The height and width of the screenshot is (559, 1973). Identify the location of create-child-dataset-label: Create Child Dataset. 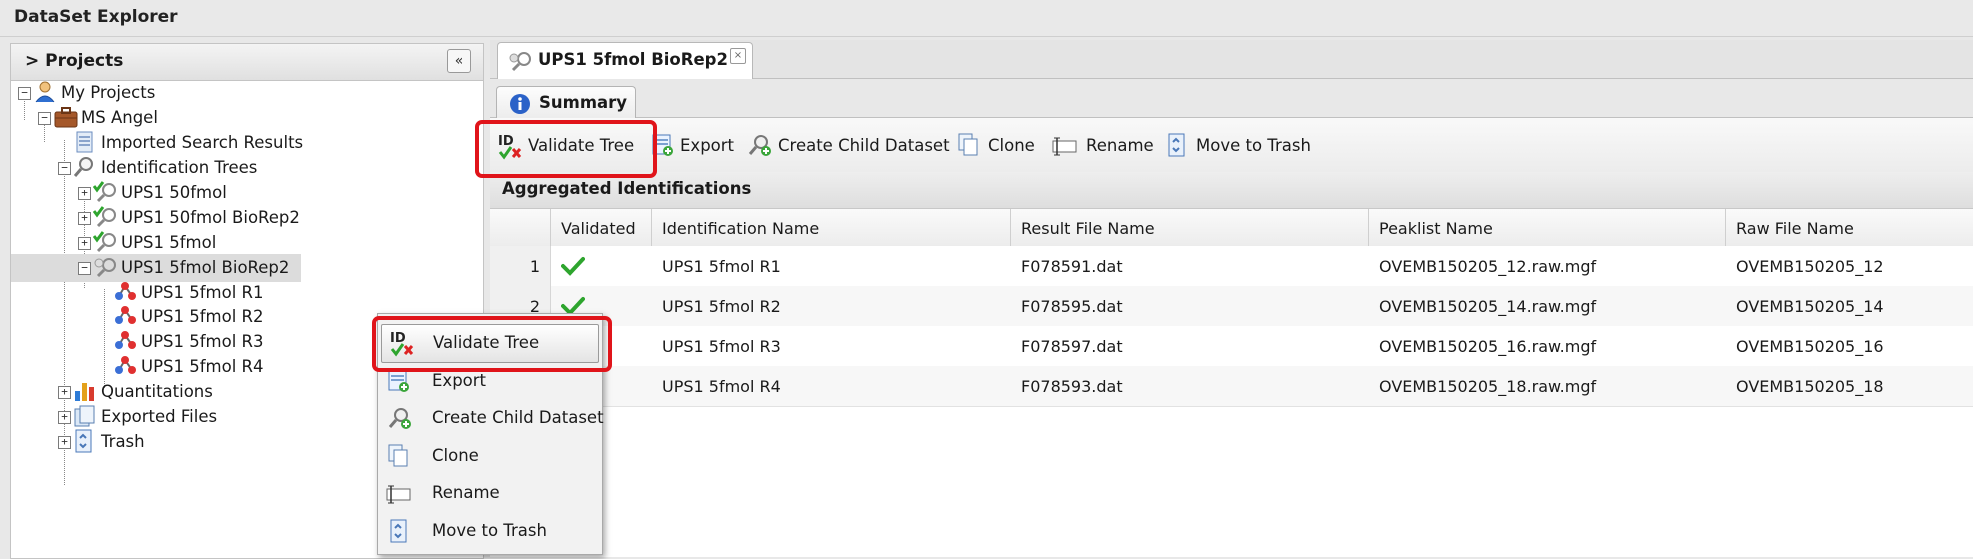
(864, 145).